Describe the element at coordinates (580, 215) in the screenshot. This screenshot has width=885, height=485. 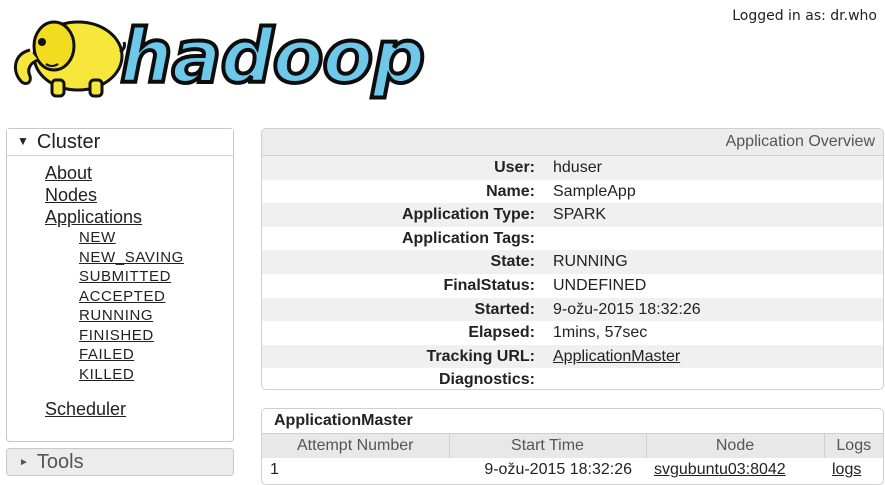
I see `overview-value: SPARK` at that location.